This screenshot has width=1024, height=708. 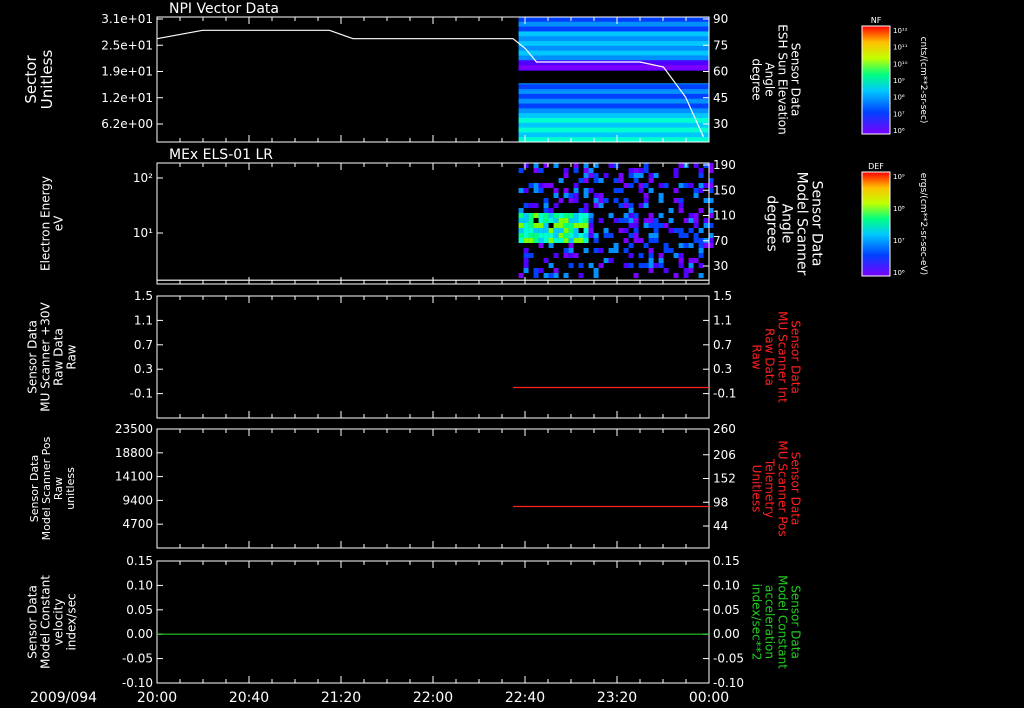 I want to click on y-tick-label-right: 0.7, so click(x=722, y=345).